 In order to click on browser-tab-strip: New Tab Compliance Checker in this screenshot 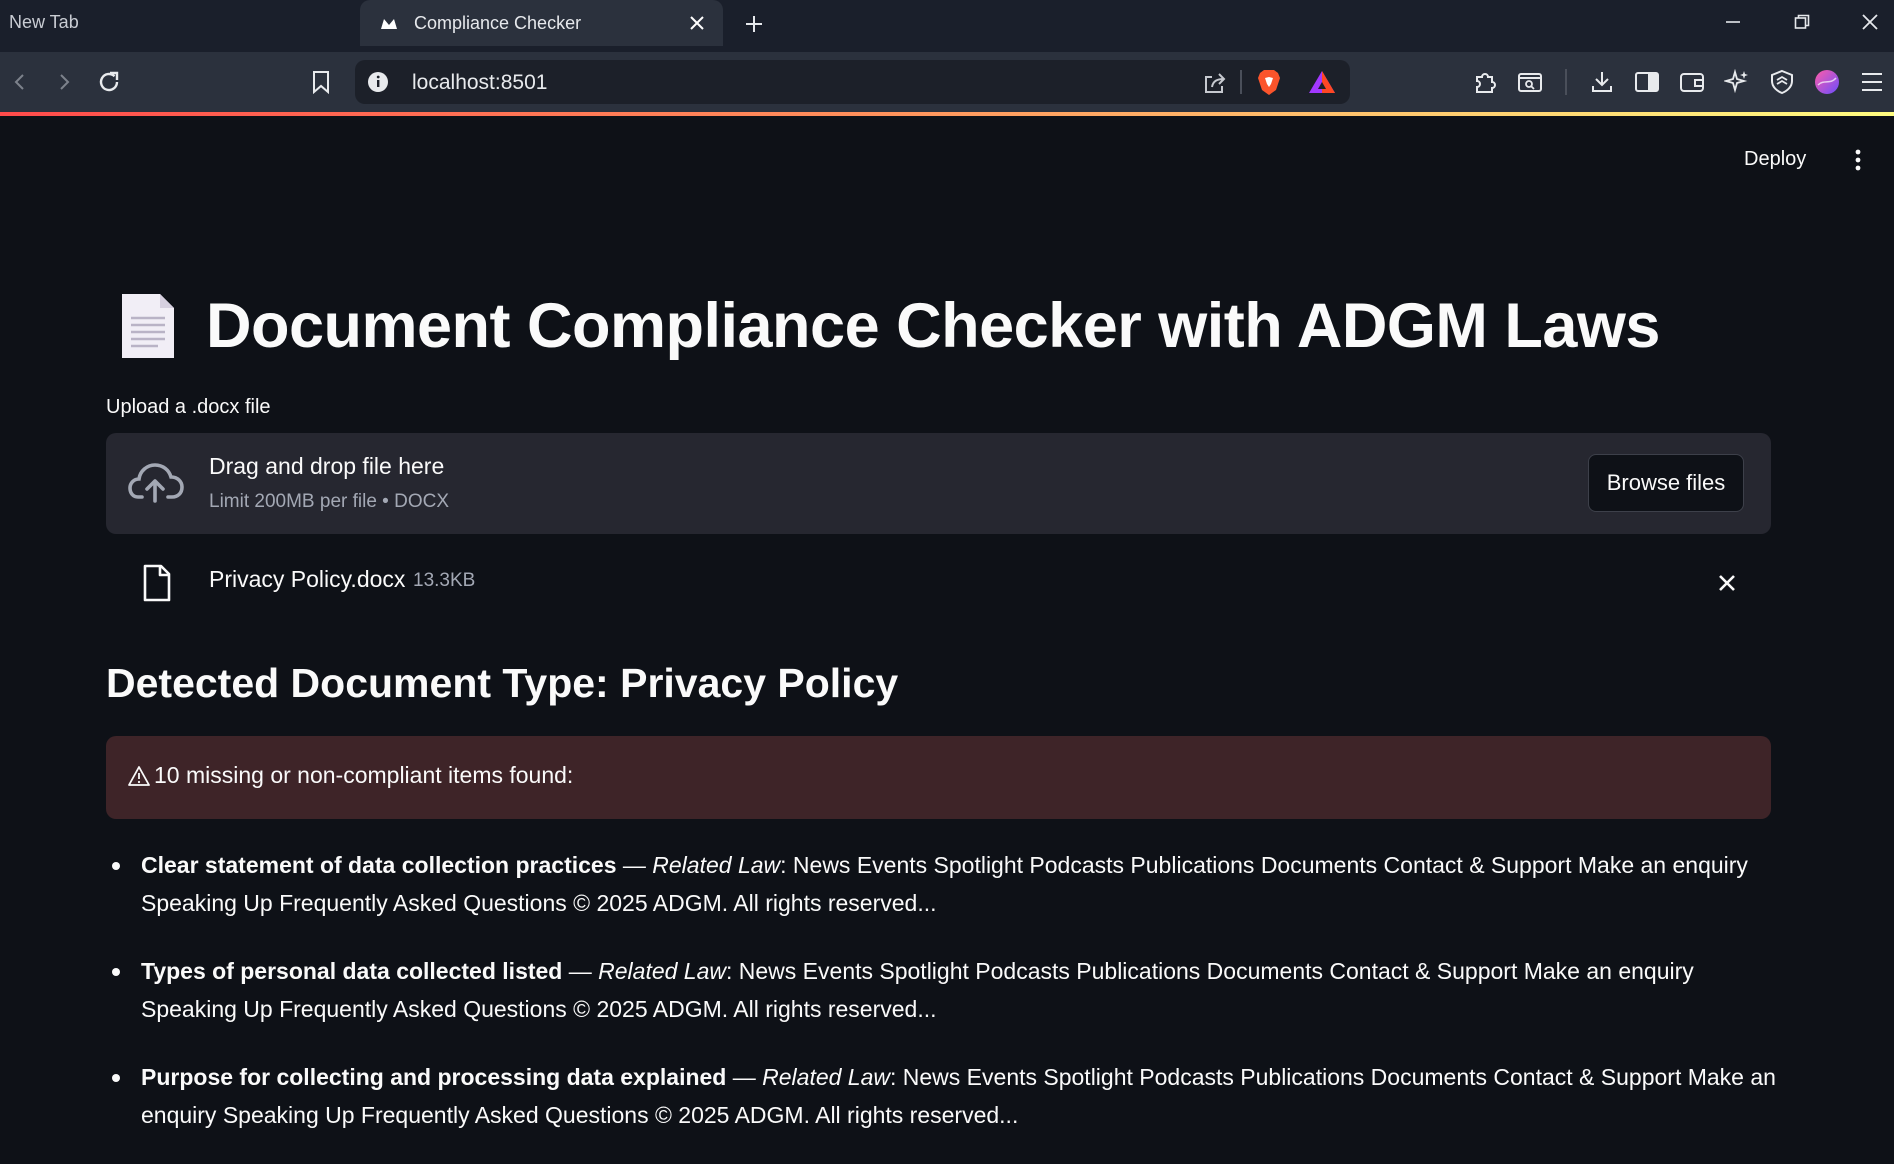, I will do `click(947, 26)`.